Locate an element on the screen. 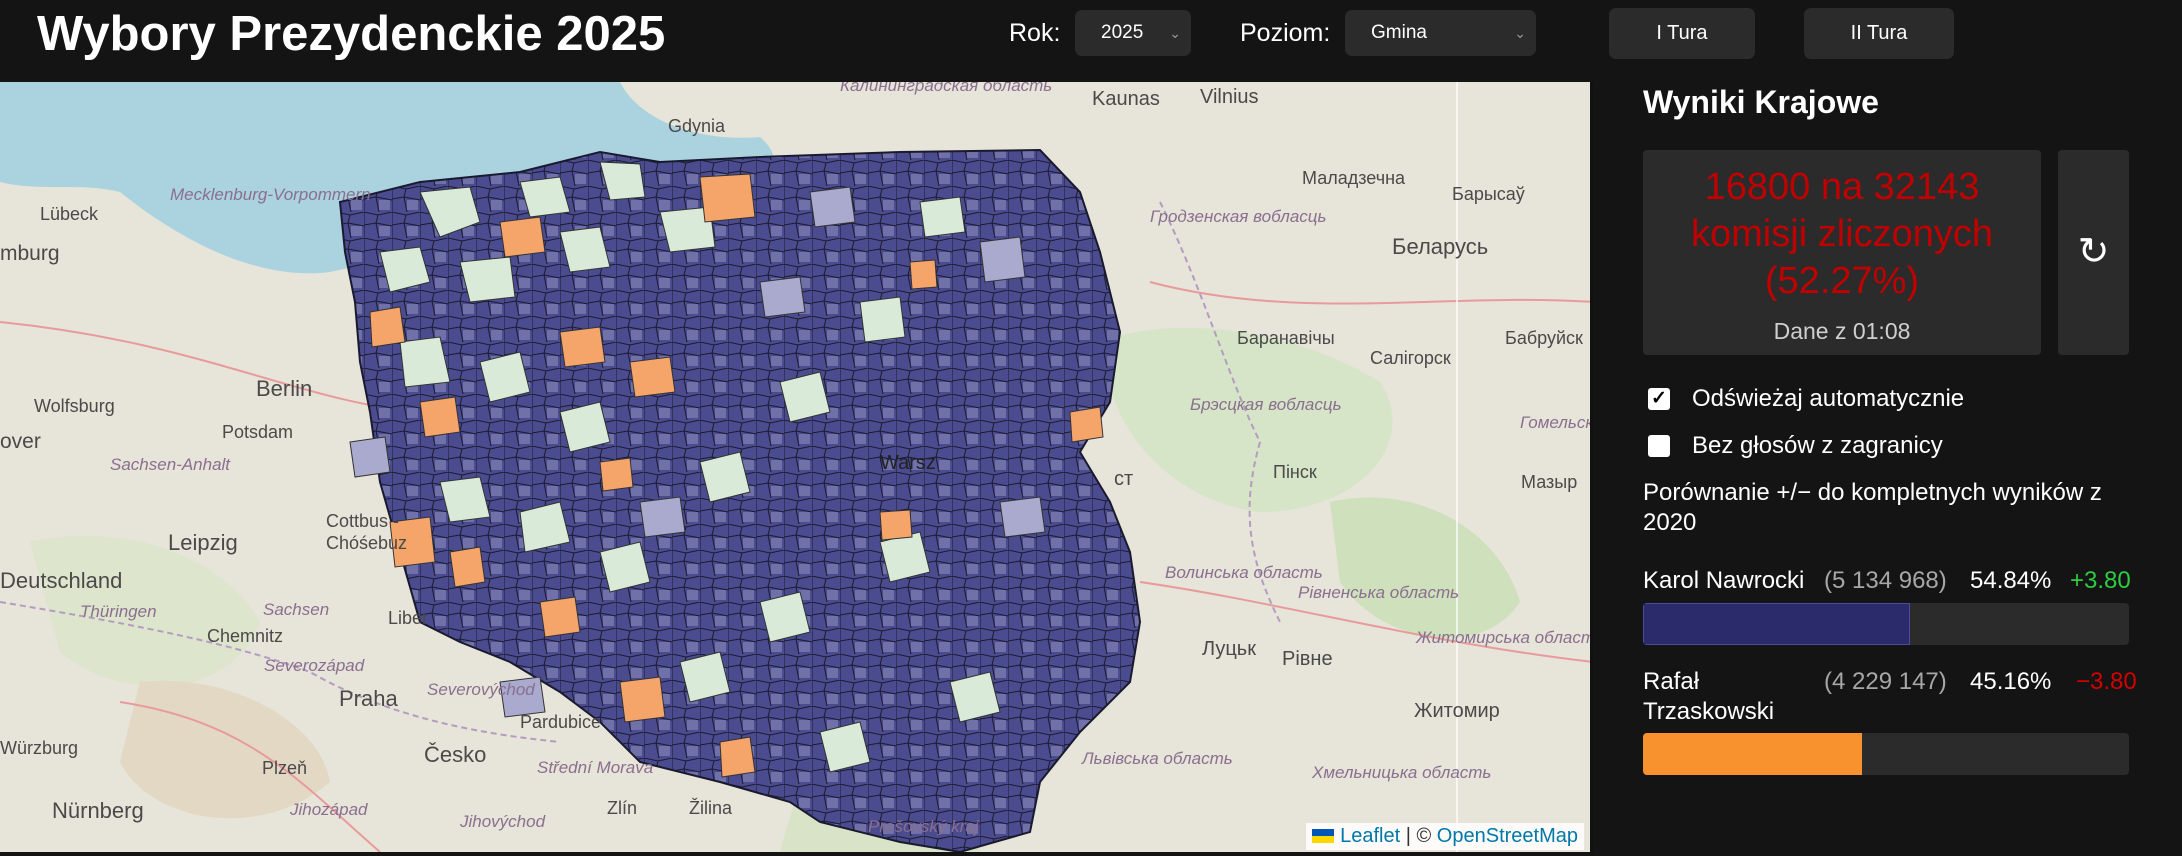 The image size is (2182, 856). level-label: Poziom: is located at coordinates (1285, 33).